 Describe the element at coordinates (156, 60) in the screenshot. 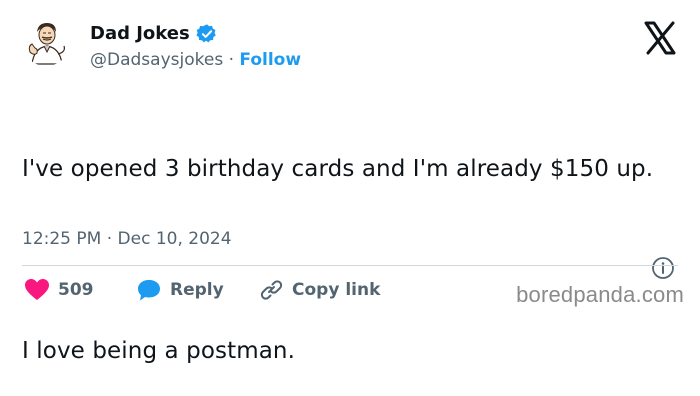

I see `author-handle: @Dadsaysjokes` at that location.